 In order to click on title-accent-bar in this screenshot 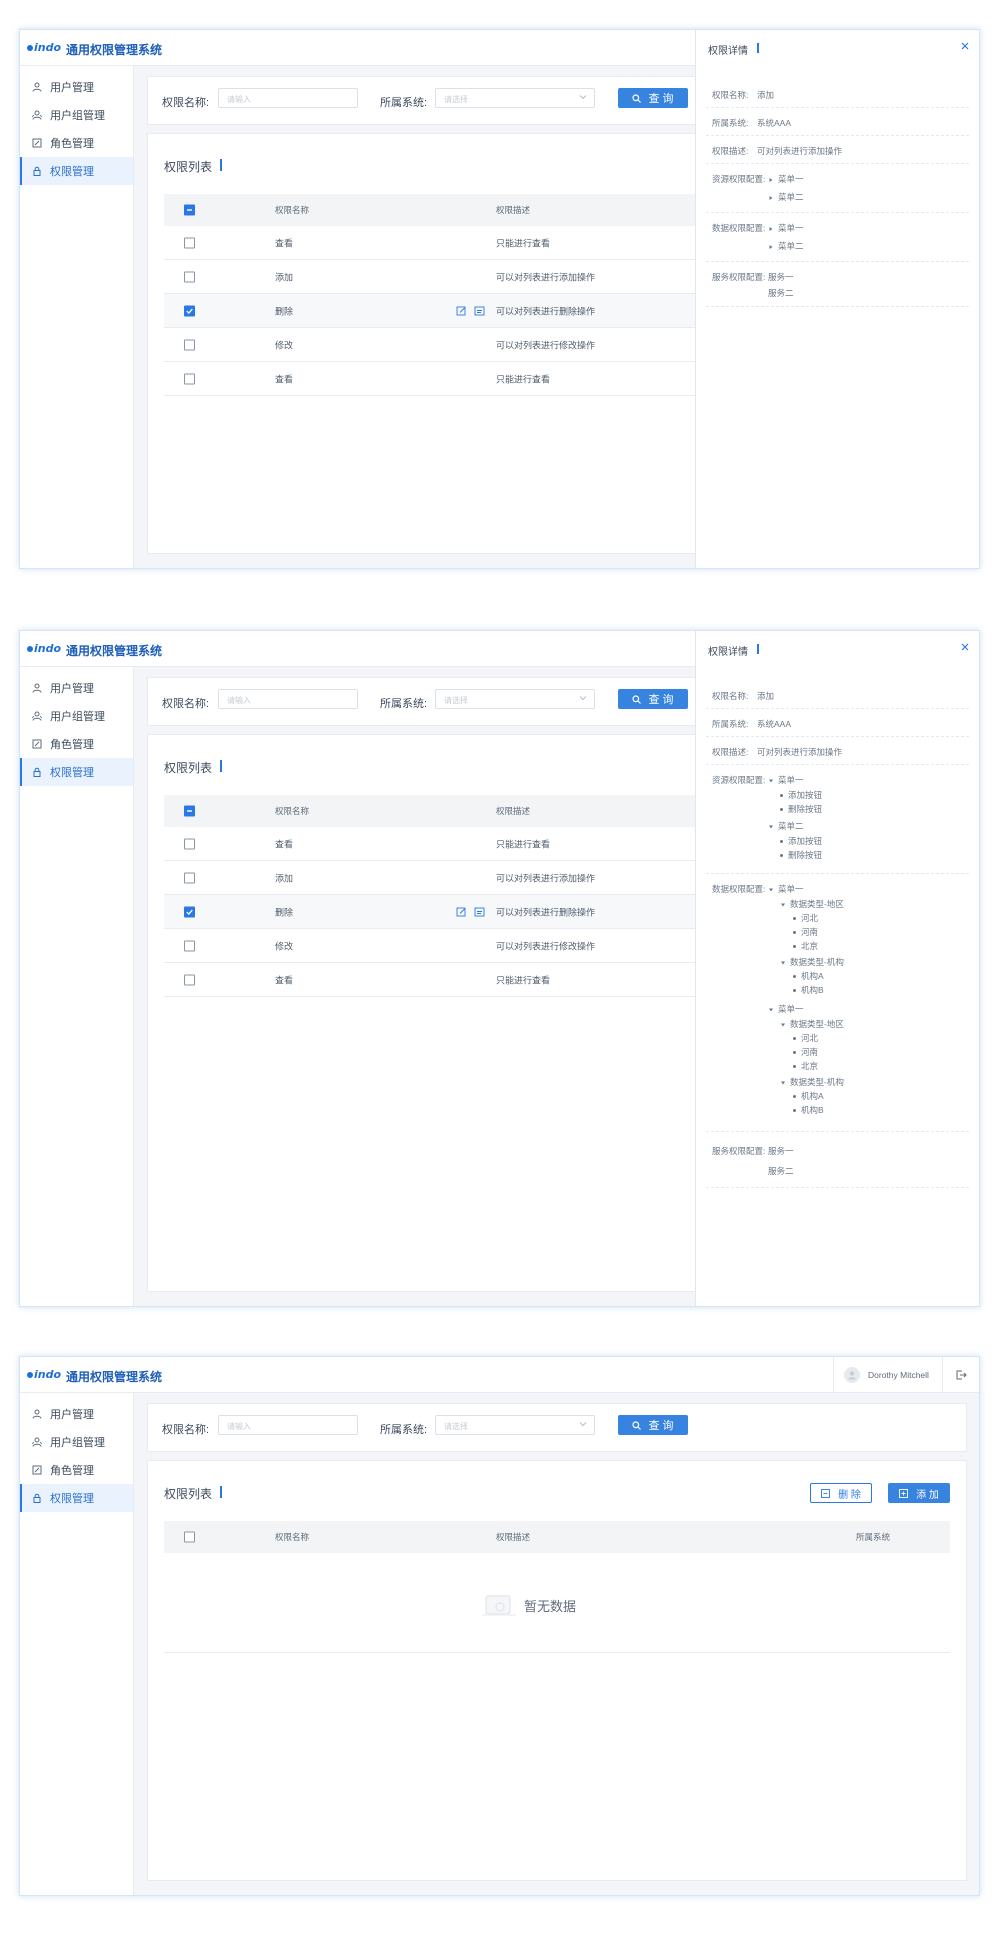, I will do `click(758, 649)`.